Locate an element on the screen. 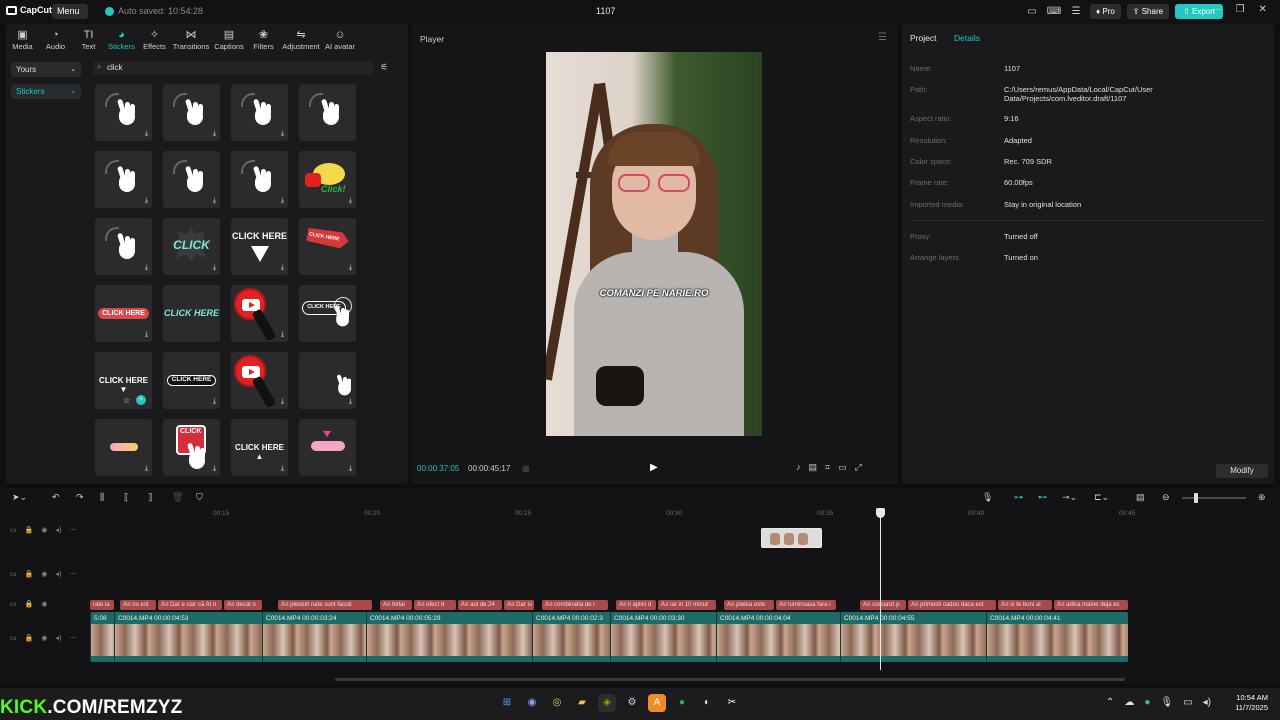 The image size is (1280, 720). menu-button: Menu ⌄ is located at coordinates (70, 17).